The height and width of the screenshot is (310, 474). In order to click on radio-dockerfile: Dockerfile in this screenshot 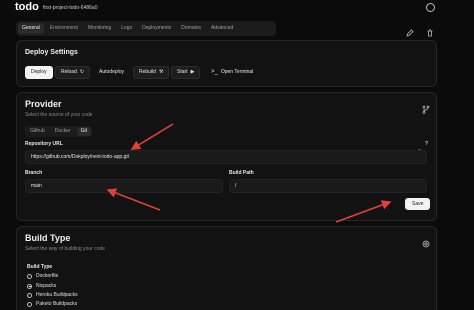, I will do `click(42, 276)`.